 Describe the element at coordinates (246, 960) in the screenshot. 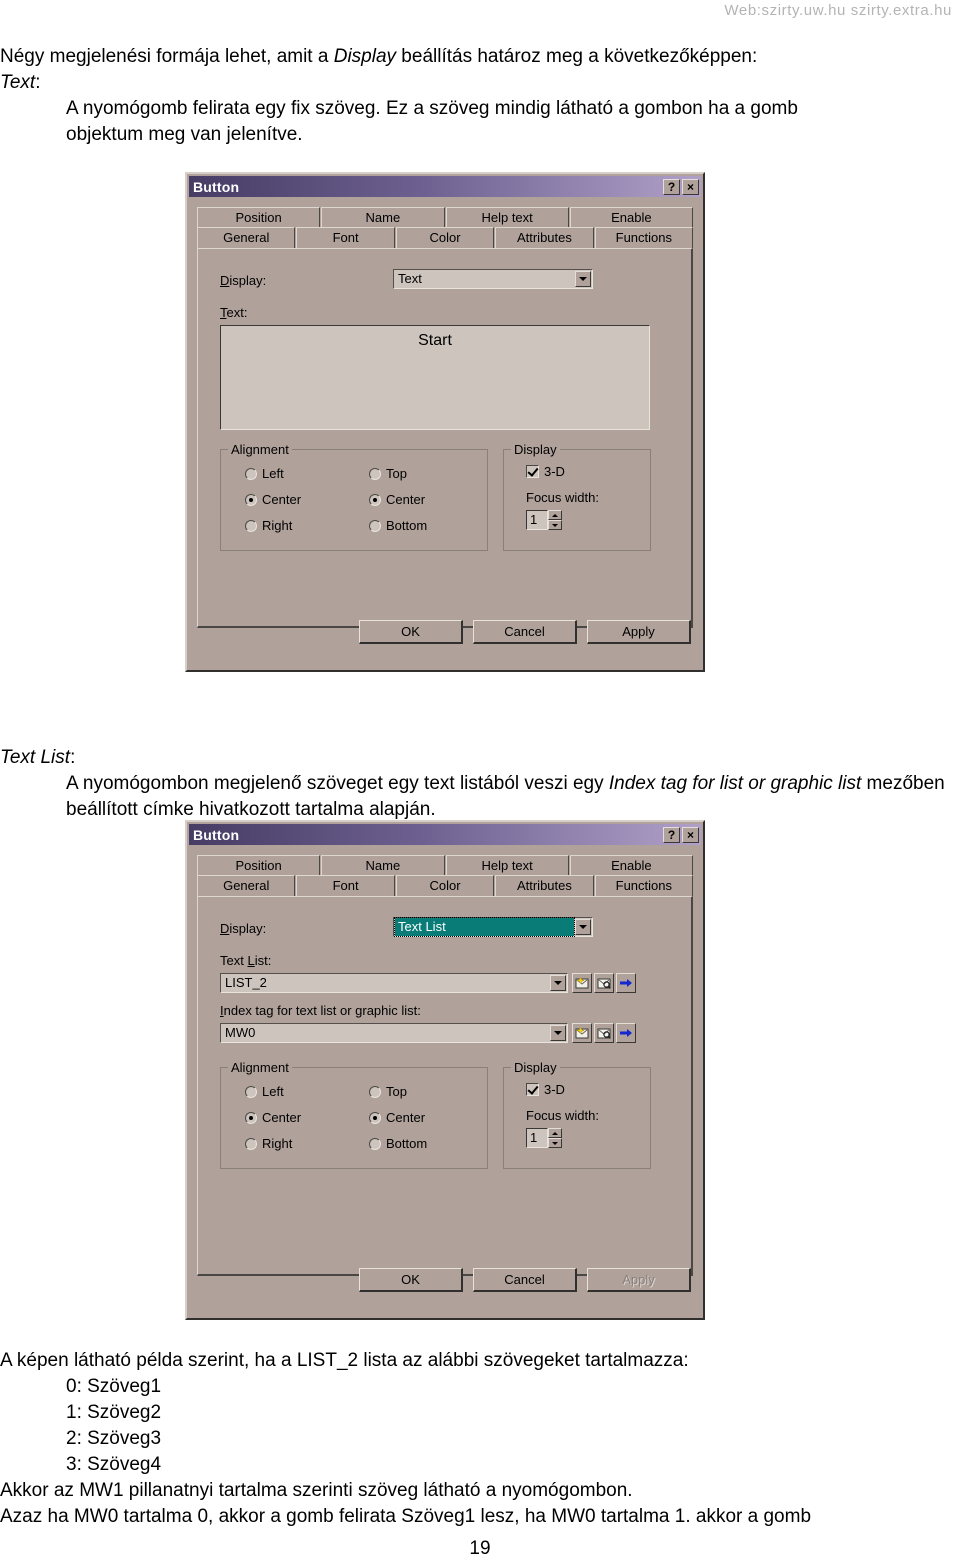

I see `textlist-label: Text List:` at that location.